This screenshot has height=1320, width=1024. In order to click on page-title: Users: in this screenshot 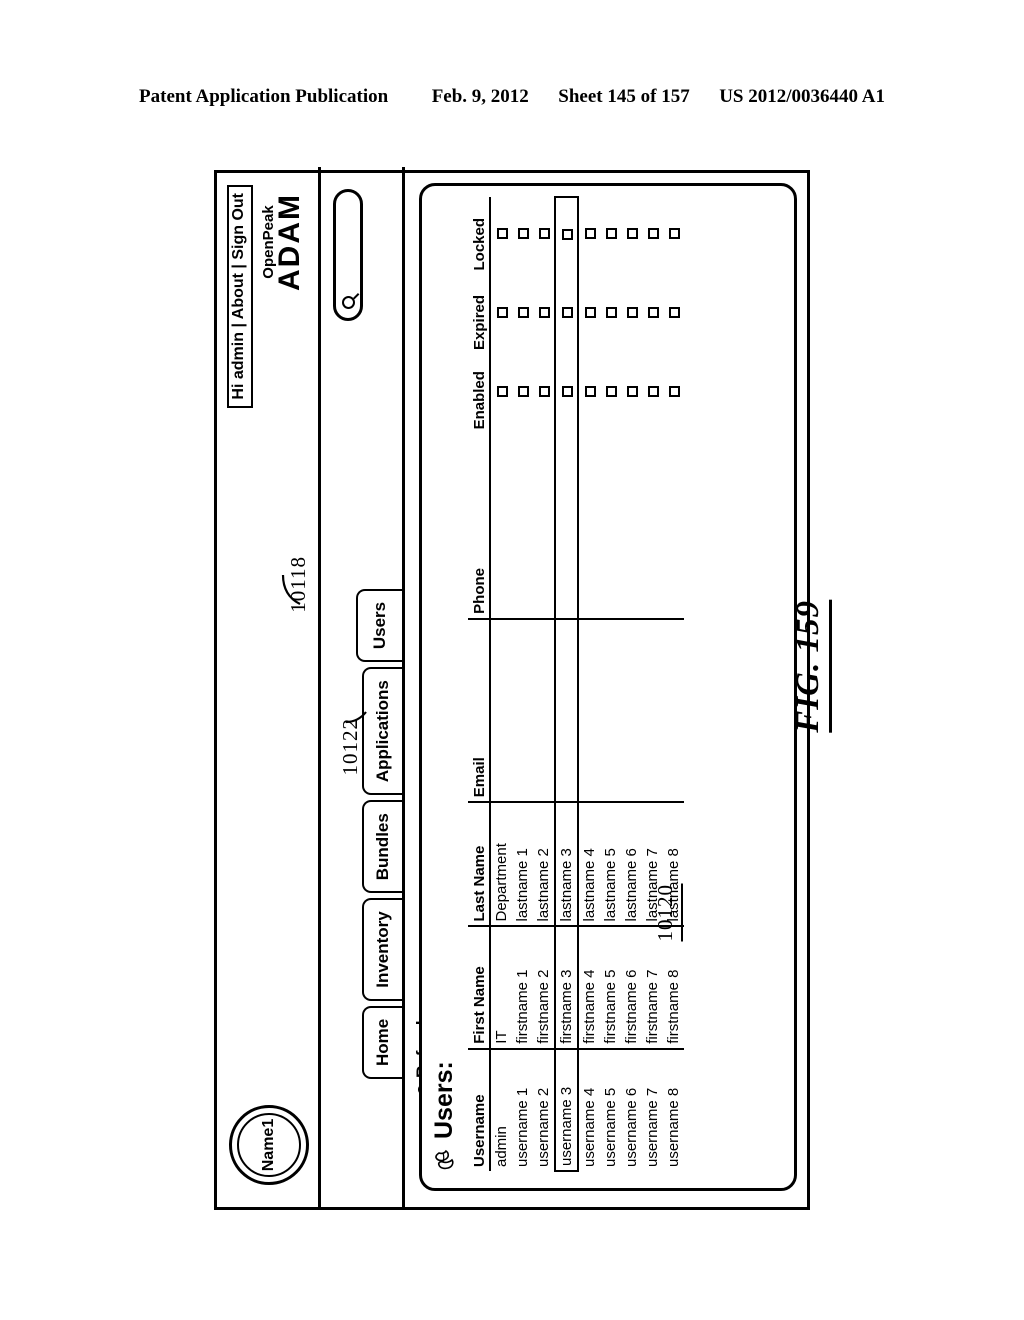, I will do `click(444, 1116)`.